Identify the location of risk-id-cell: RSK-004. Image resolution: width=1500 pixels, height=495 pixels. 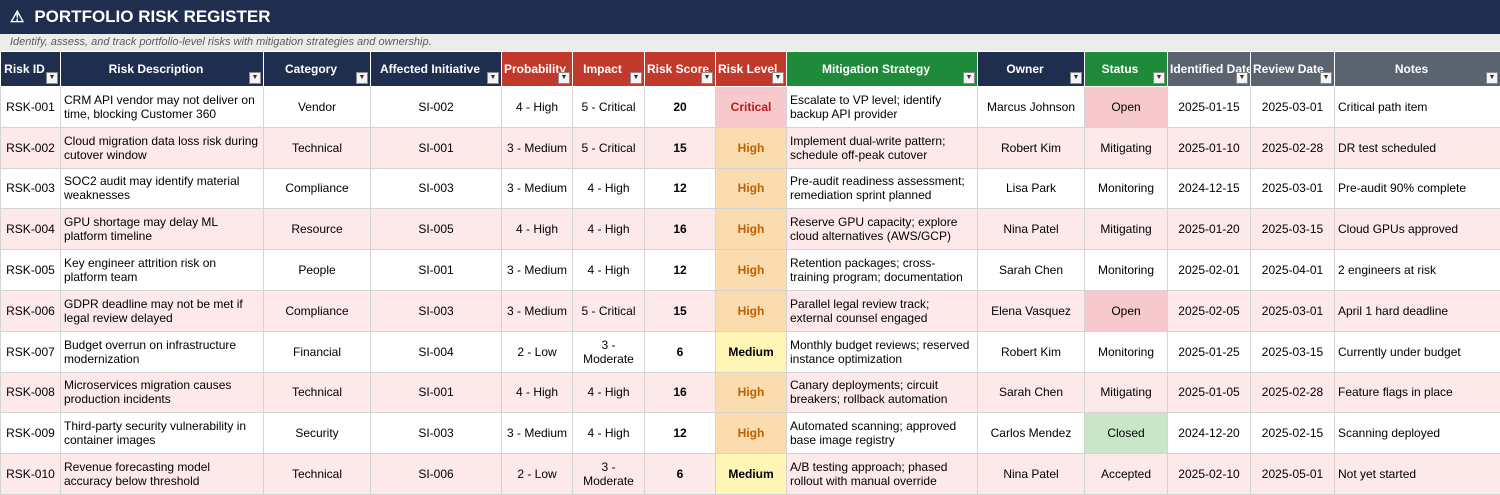
(31, 229).